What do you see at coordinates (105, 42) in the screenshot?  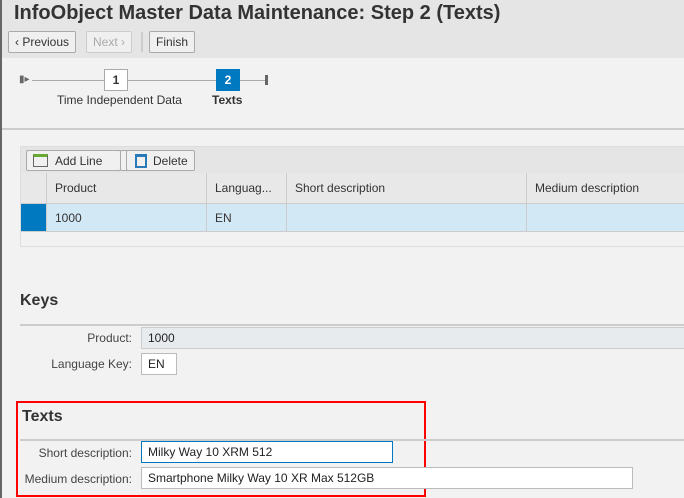 I see `next-label: Next` at bounding box center [105, 42].